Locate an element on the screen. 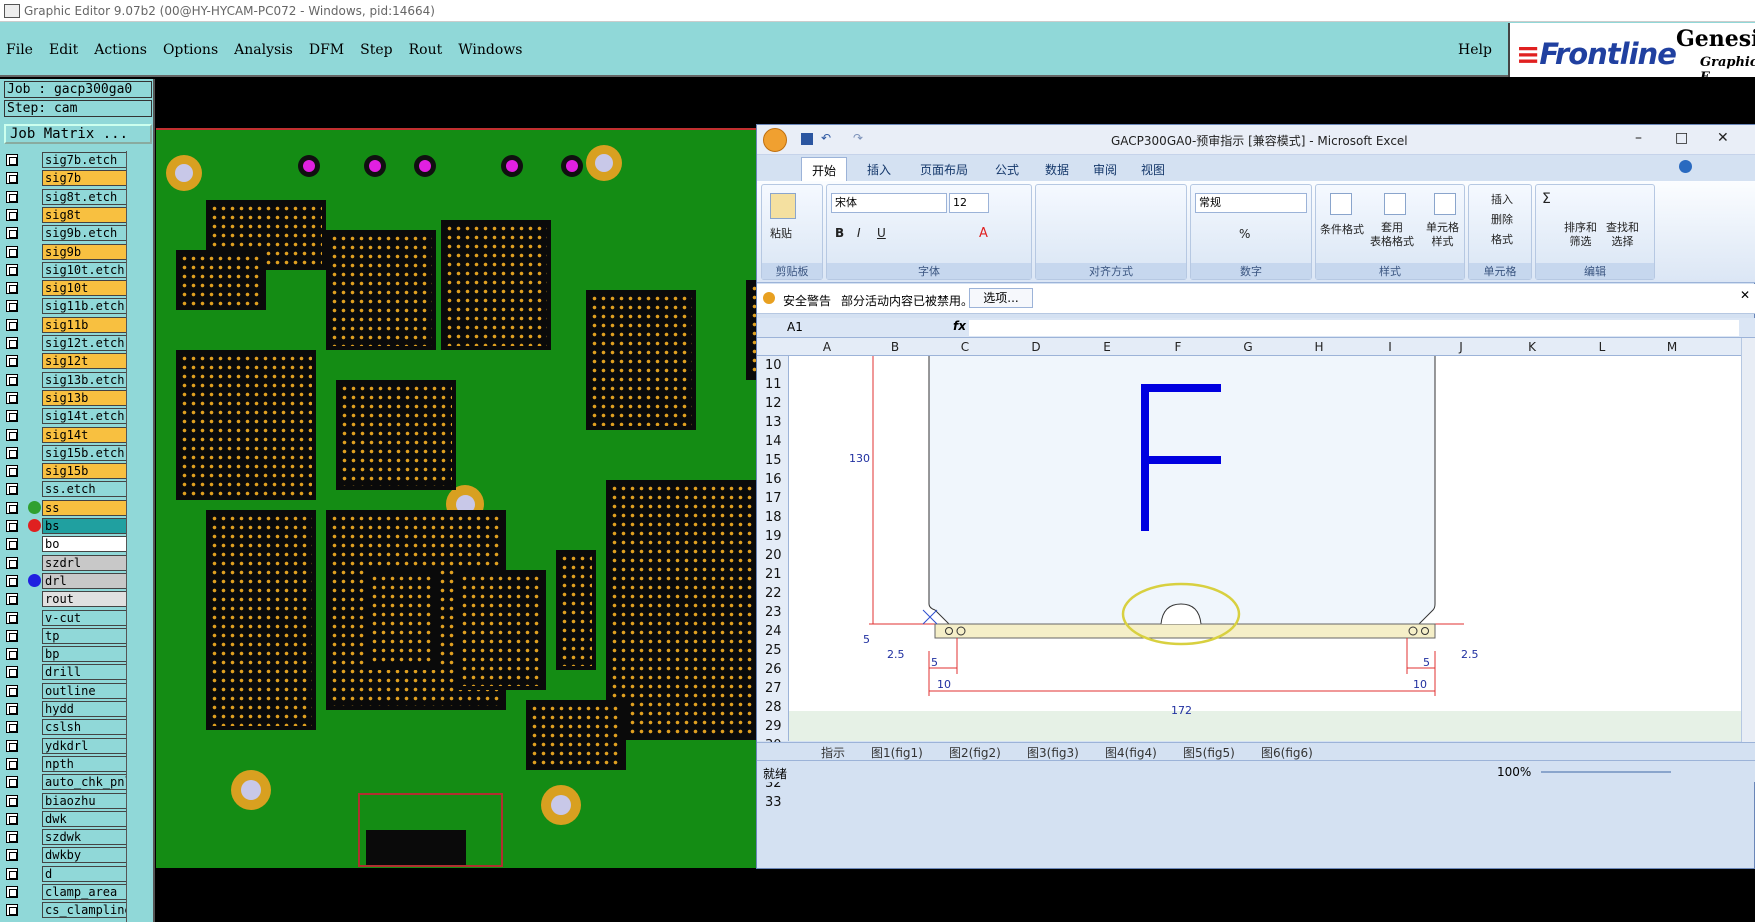 This screenshot has width=1755, height=922. cell-style-icon is located at coordinates (1445, 204).